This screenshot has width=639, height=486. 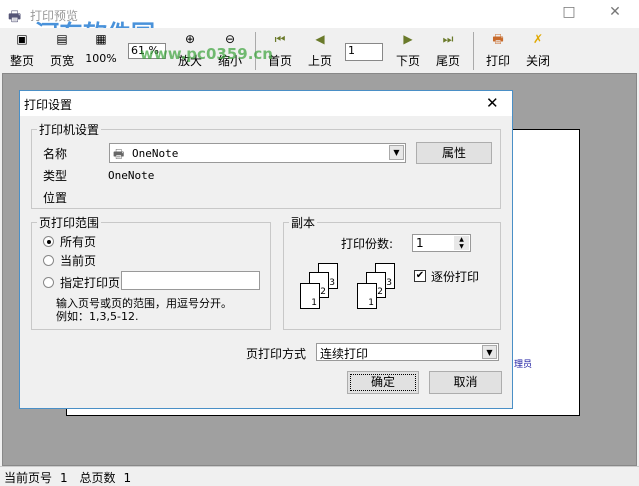 What do you see at coordinates (48, 241) in the screenshot?
I see `all-pages-radio` at bounding box center [48, 241].